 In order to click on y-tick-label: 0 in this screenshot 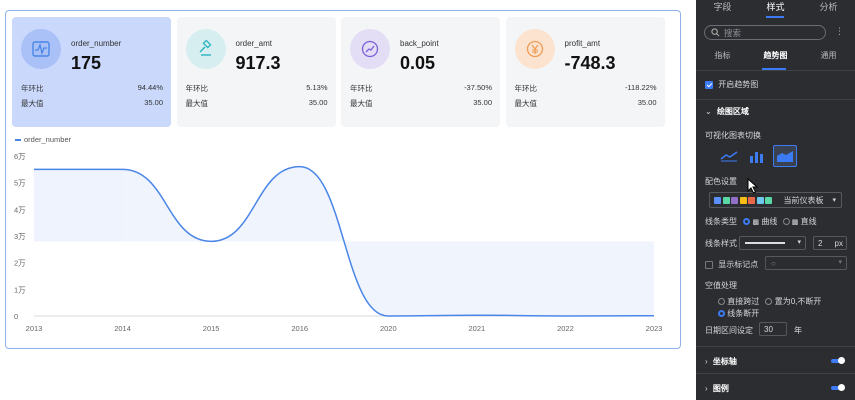, I will do `click(16, 316)`.